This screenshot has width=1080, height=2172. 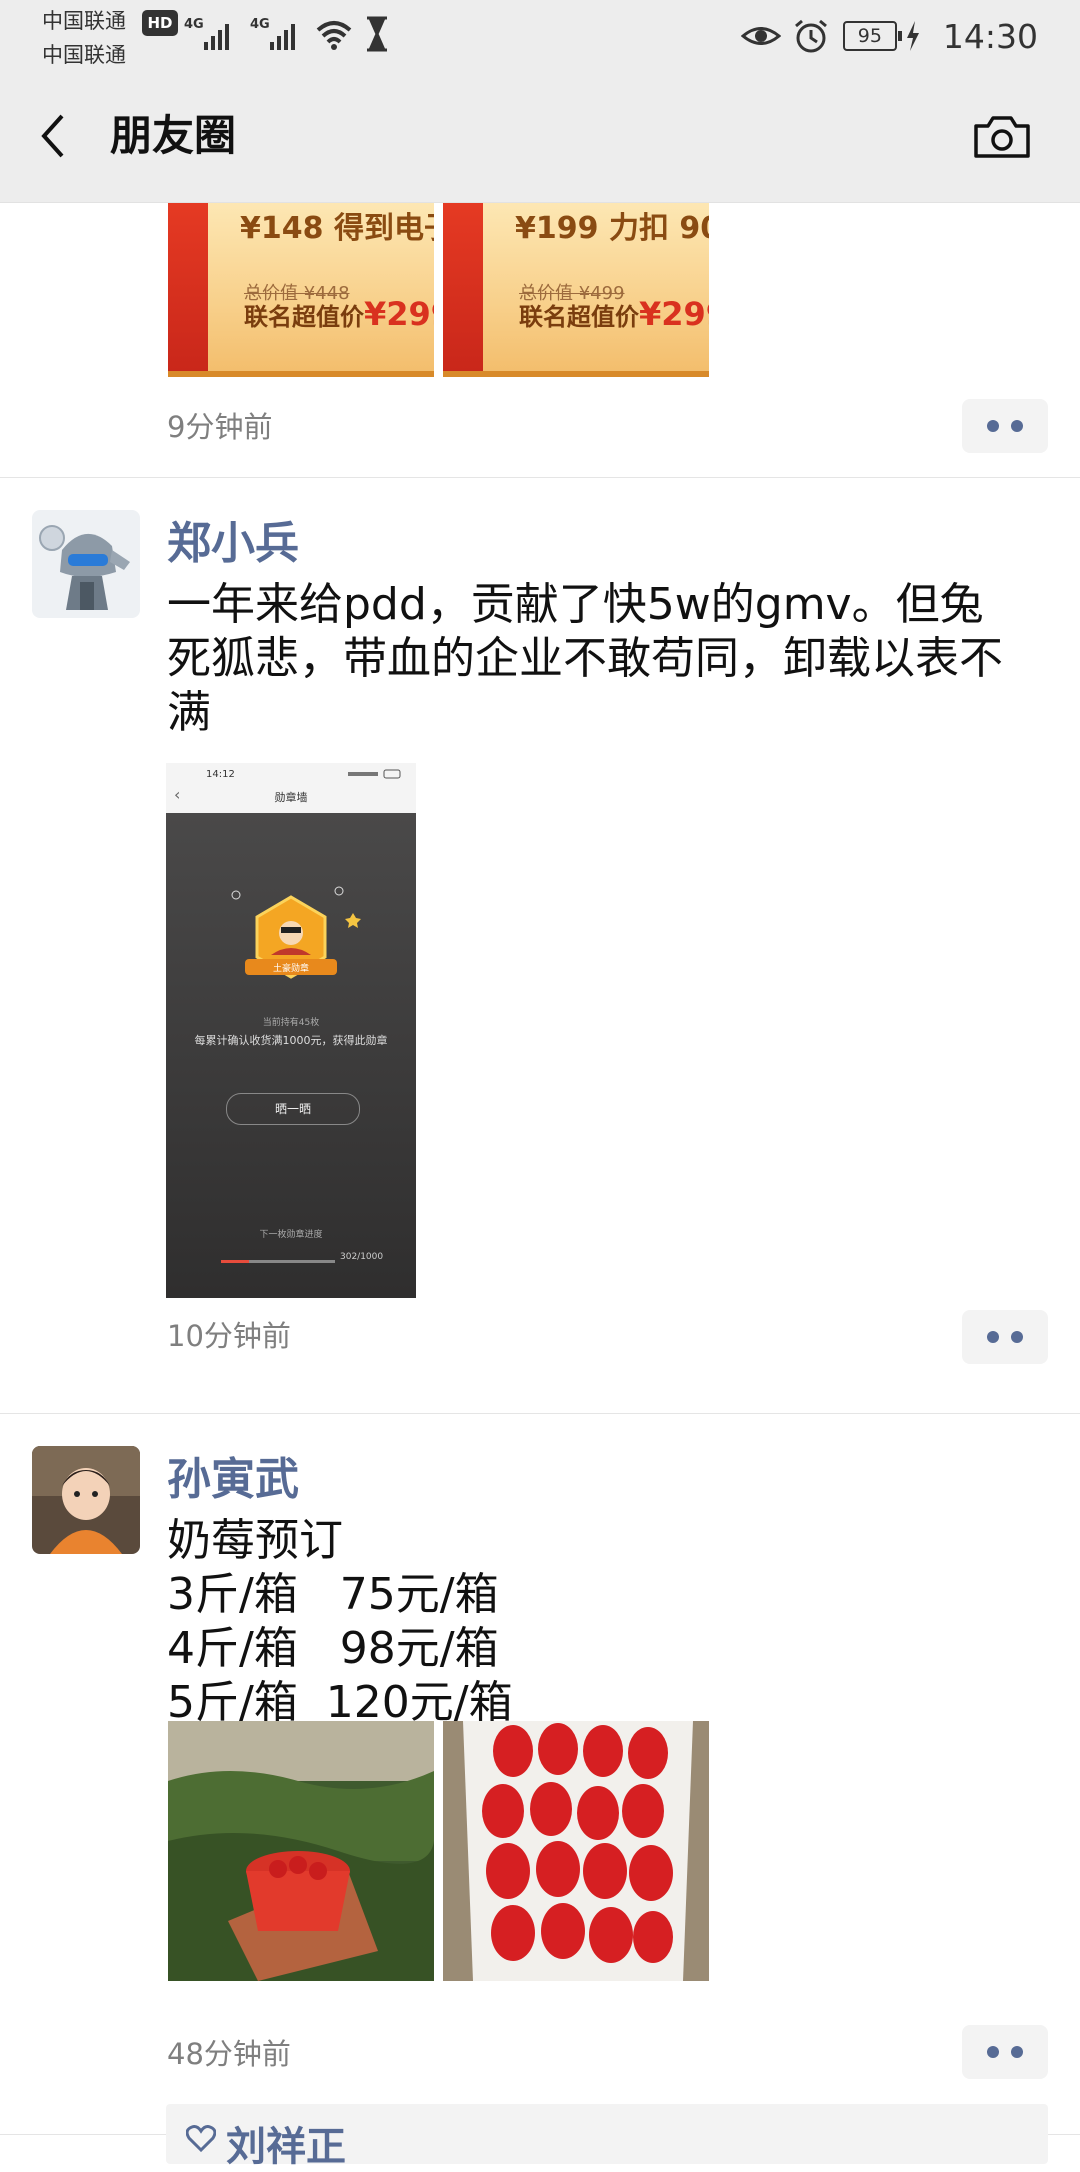 What do you see at coordinates (260, 24) in the screenshot?
I see `network-type-2: 4G` at bounding box center [260, 24].